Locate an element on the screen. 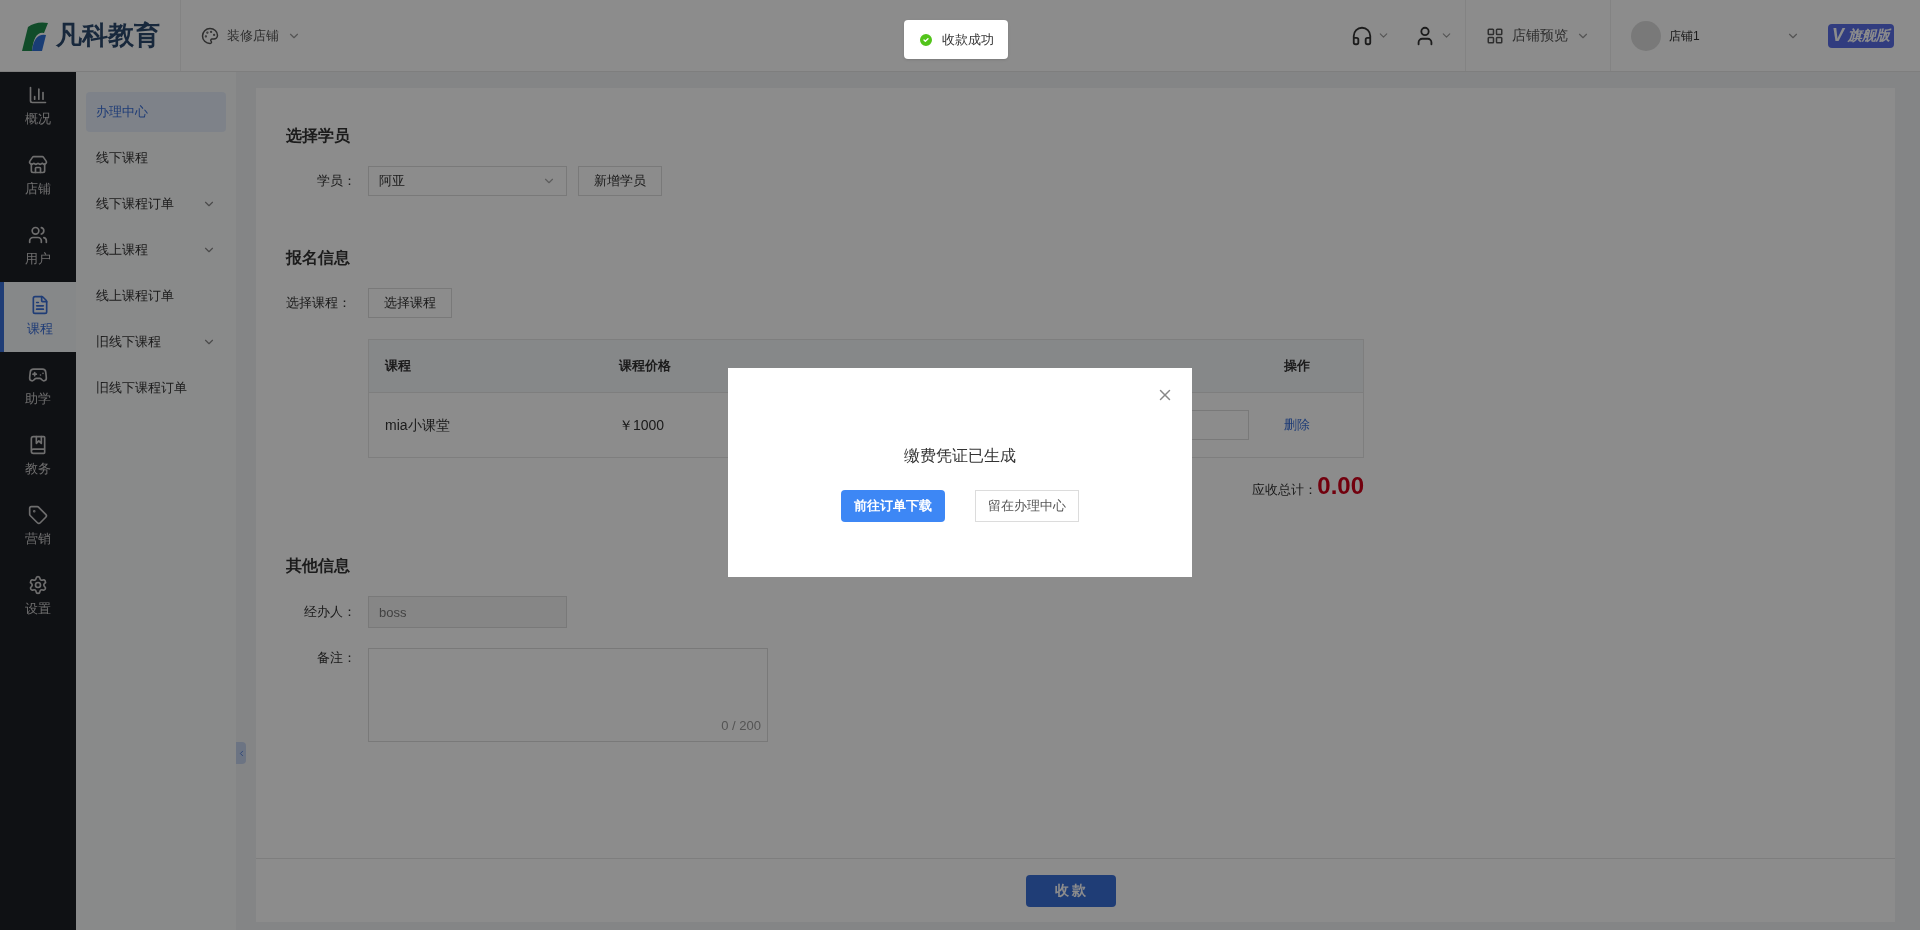 The width and height of the screenshot is (1920, 930). table-cell-text: ￥1000 is located at coordinates (642, 425).